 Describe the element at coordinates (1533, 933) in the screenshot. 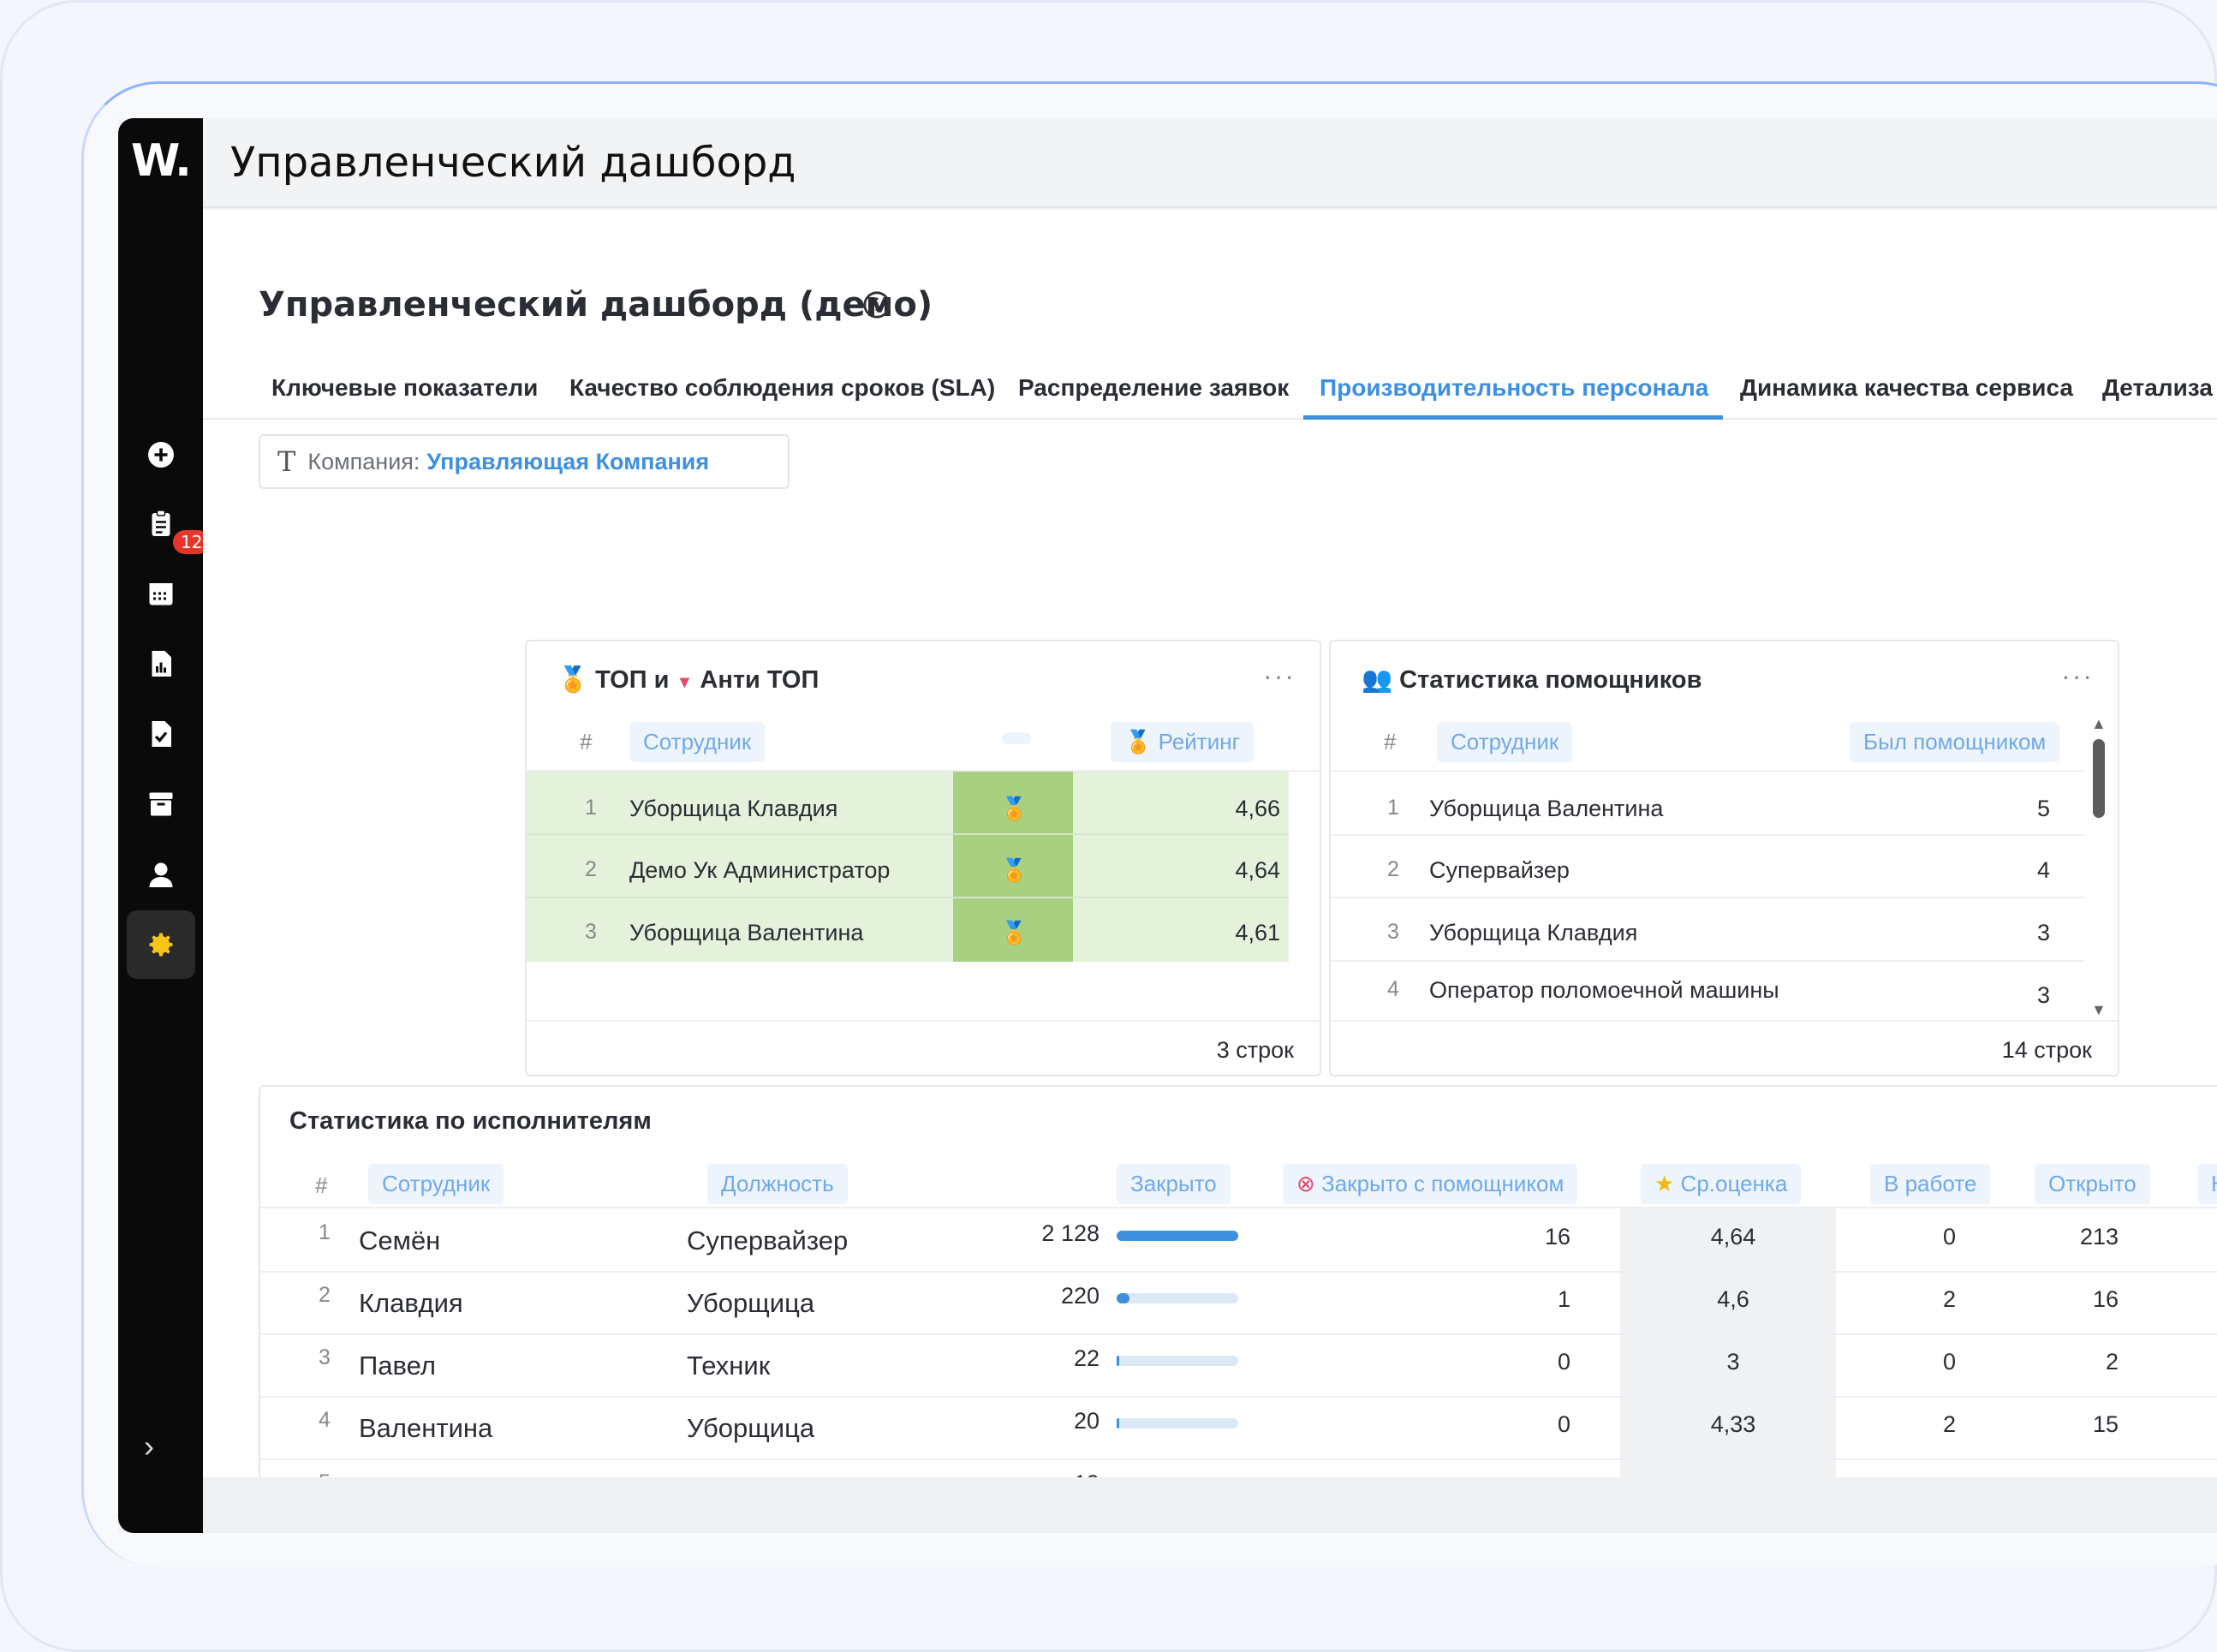

I see `employee-name: Уборщица Клавдия` at that location.